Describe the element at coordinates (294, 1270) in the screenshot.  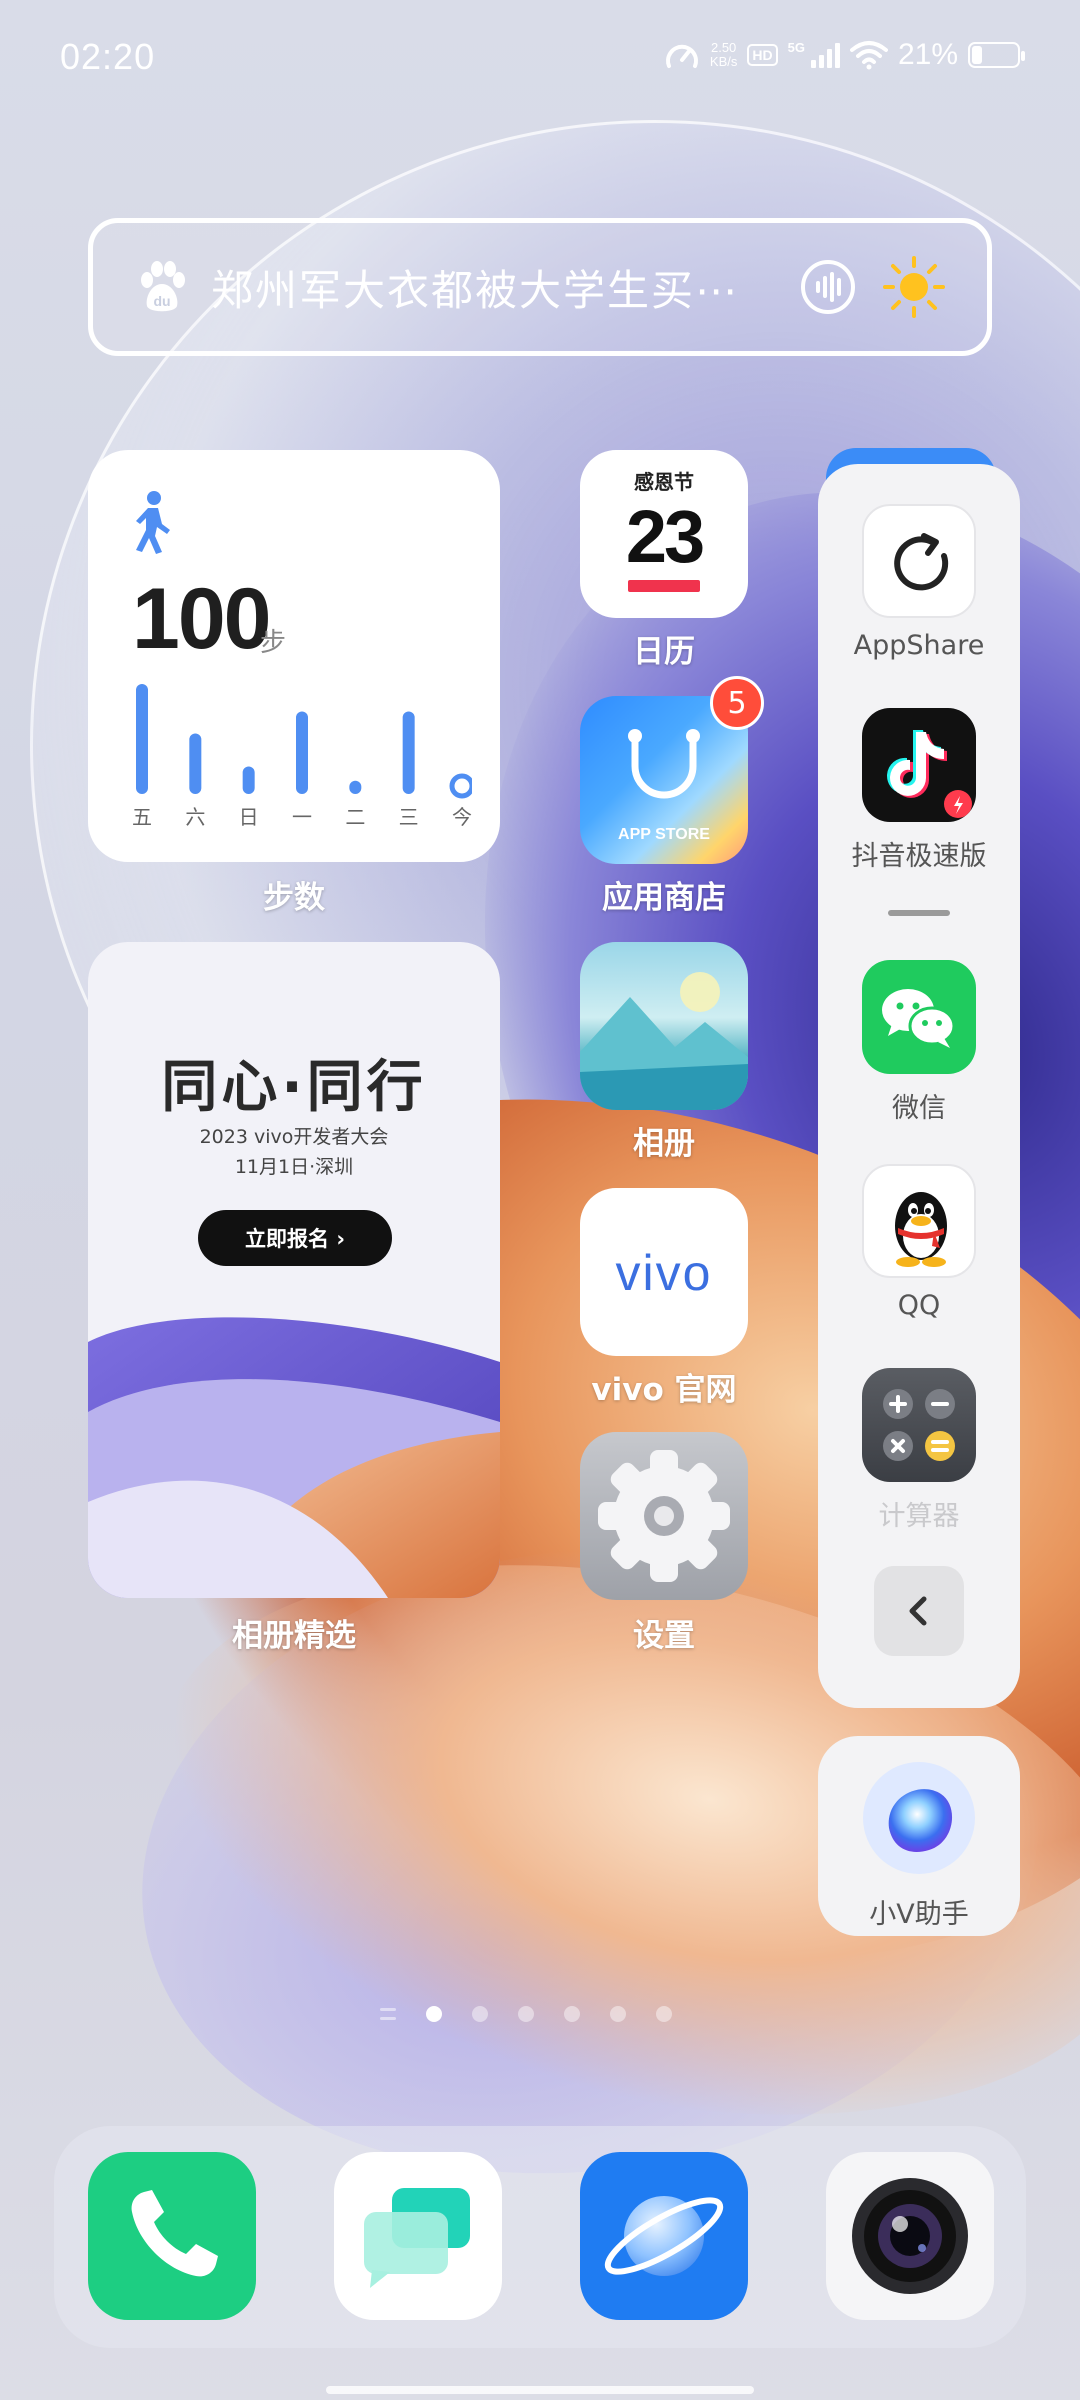
I see `album-widget: 同心·同行 2023 vivo开发者大会 11月1日·深圳 立即报名 ›` at that location.